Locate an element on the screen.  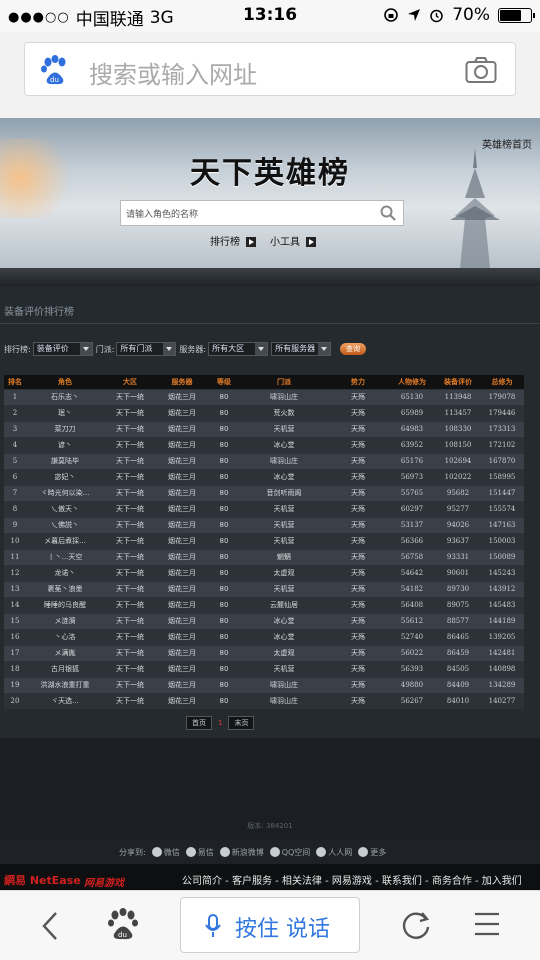
svg-text: du is located at coordinates (122, 935).